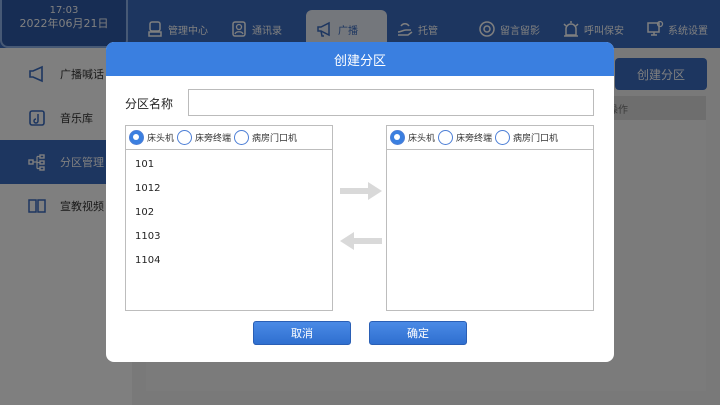  What do you see at coordinates (229, 238) in the screenshot?
I see `list-item: 1103` at bounding box center [229, 238].